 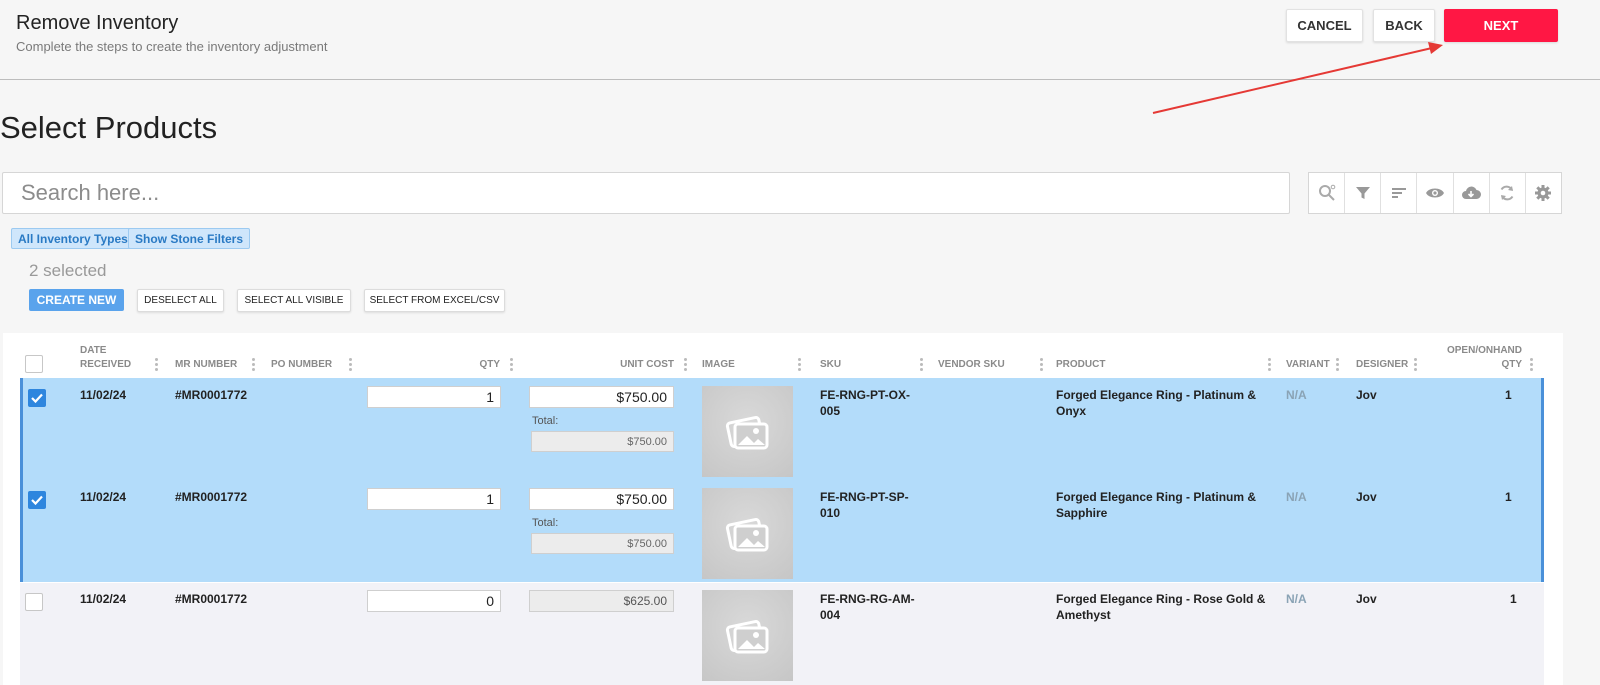 What do you see at coordinates (1363, 193) in the screenshot?
I see `filter-icon` at bounding box center [1363, 193].